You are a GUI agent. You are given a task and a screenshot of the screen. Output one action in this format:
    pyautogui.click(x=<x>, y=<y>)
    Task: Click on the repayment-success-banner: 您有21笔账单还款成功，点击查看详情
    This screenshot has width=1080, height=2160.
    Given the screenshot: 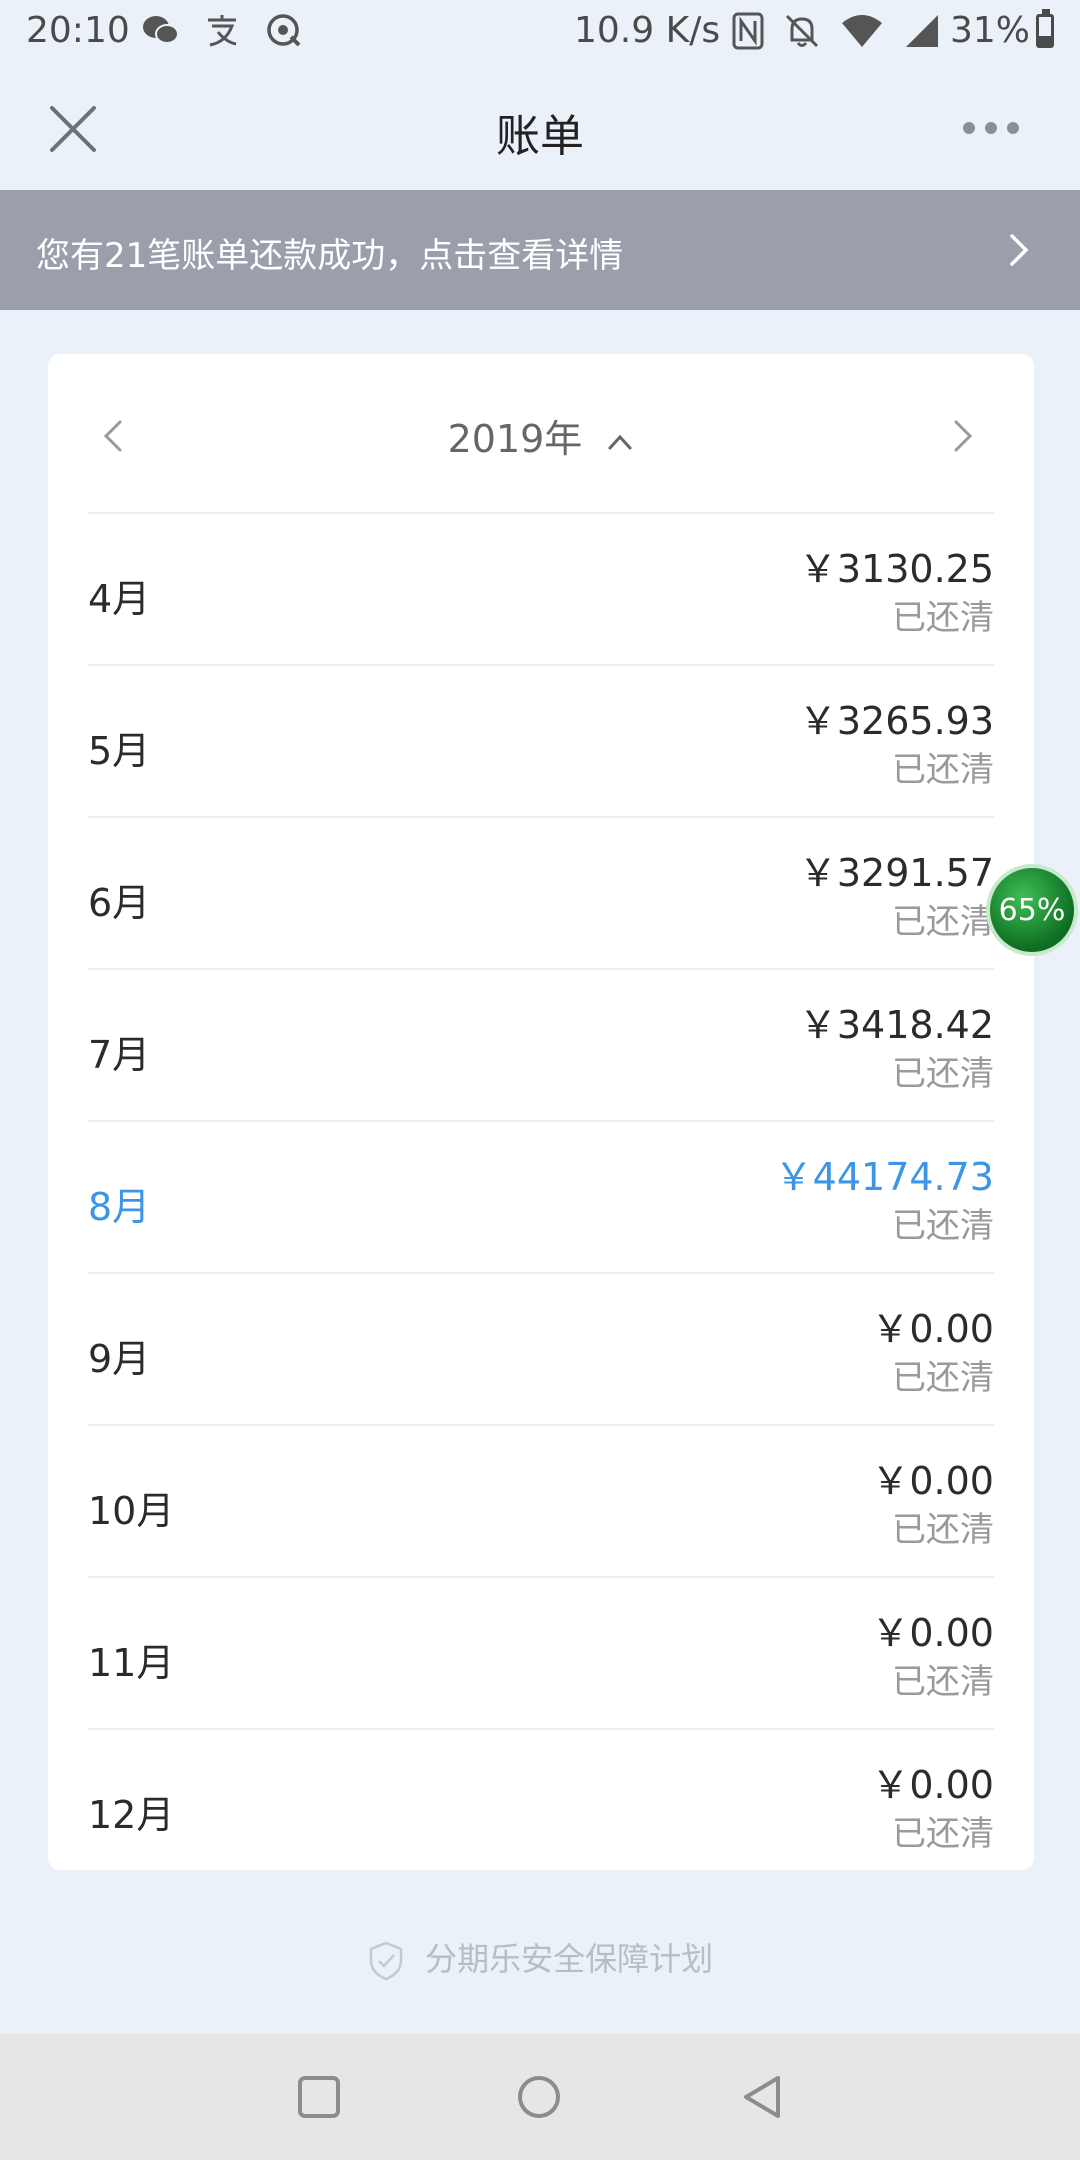 What is the action you would take?
    pyautogui.click(x=540, y=250)
    